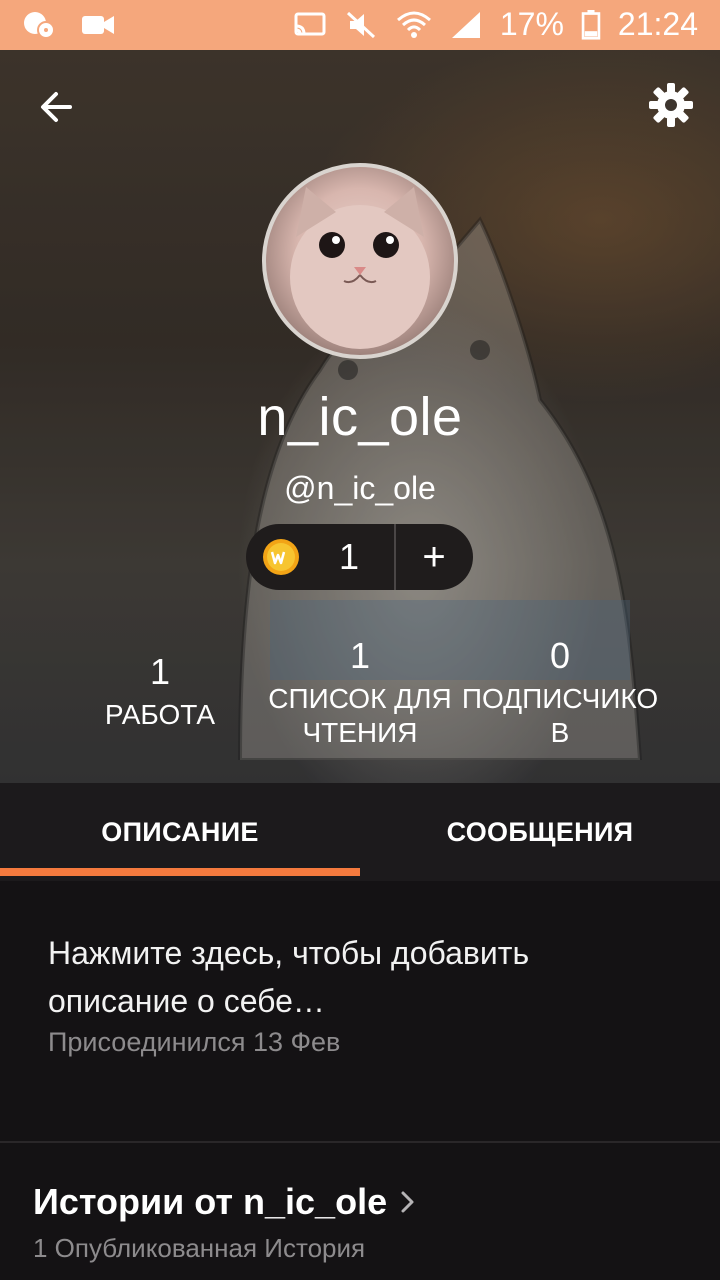 The width and height of the screenshot is (720, 1280). Describe the element at coordinates (360, 268) in the screenshot. I see `cat-avatar-image` at that location.